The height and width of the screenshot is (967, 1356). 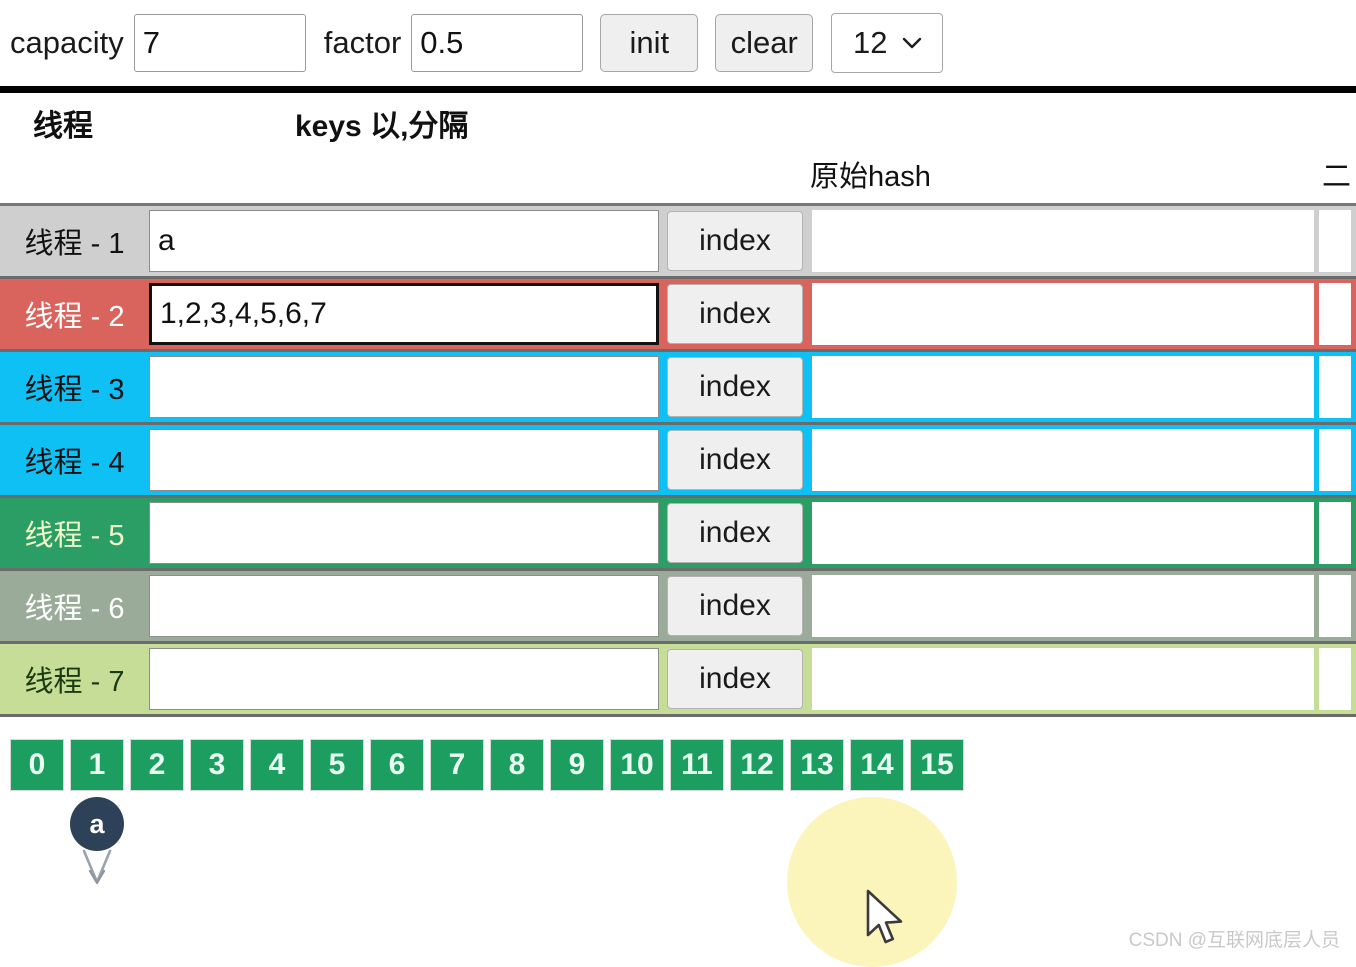 What do you see at coordinates (937, 765) in the screenshot?
I see `bucket-cell-15: 15` at bounding box center [937, 765].